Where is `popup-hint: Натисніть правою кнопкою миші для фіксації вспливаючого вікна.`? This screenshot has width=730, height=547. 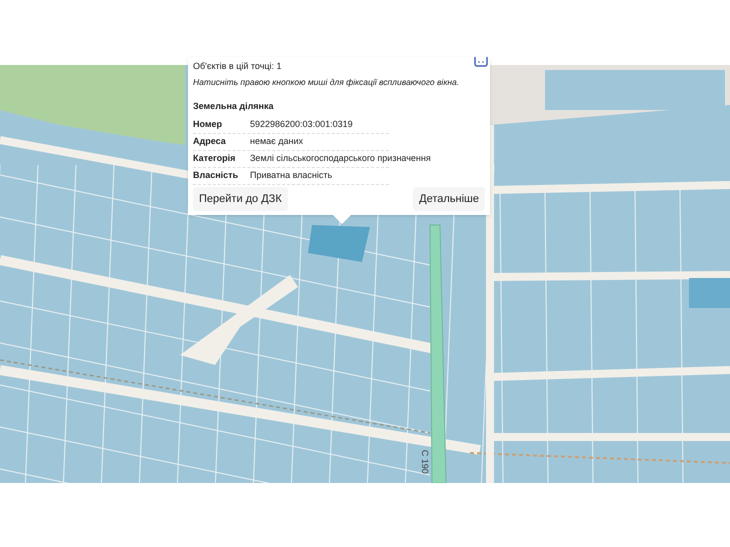
popup-hint: Натисніть правою кнопкою миші для фіксації вспливаючого вікна. is located at coordinates (326, 82).